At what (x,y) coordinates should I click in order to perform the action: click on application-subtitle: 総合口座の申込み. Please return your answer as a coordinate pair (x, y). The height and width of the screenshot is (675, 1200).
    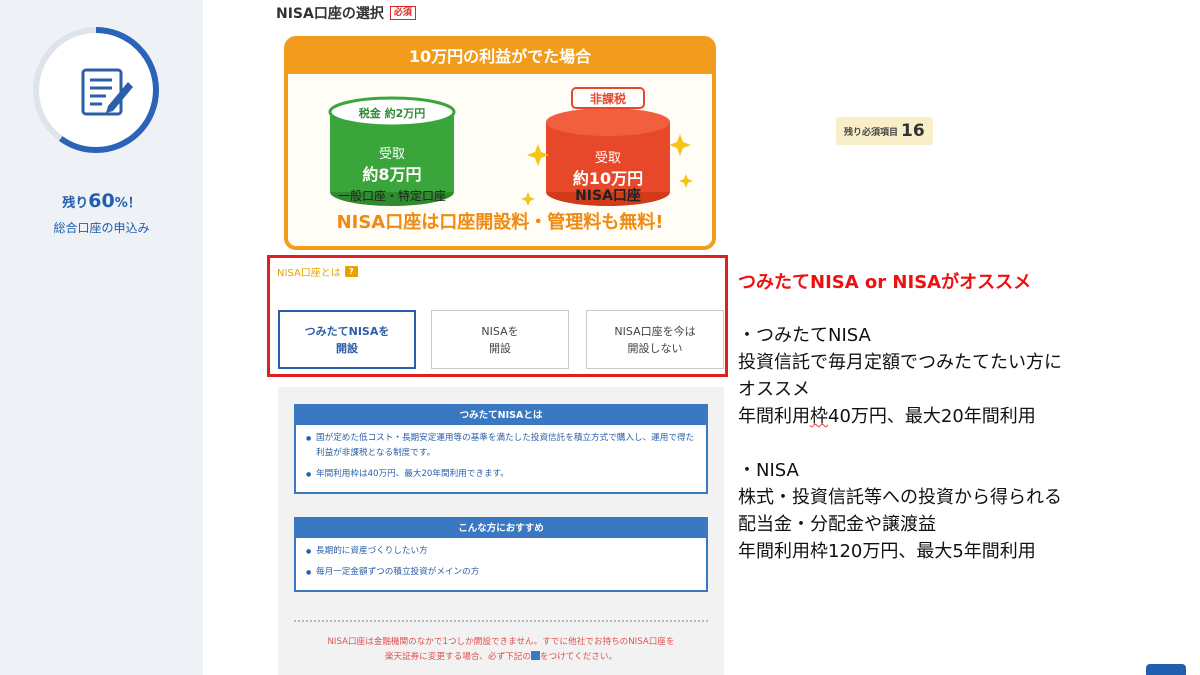
    Looking at the image, I should click on (101, 228).